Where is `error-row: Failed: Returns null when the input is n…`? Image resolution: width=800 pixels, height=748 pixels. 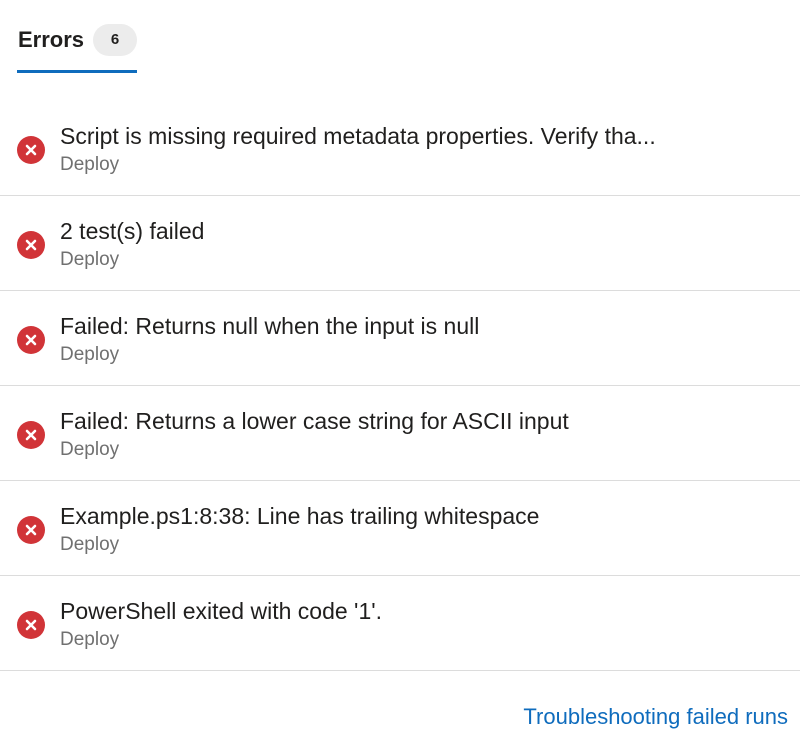
error-row: Failed: Returns null when the input is n… is located at coordinates (400, 338).